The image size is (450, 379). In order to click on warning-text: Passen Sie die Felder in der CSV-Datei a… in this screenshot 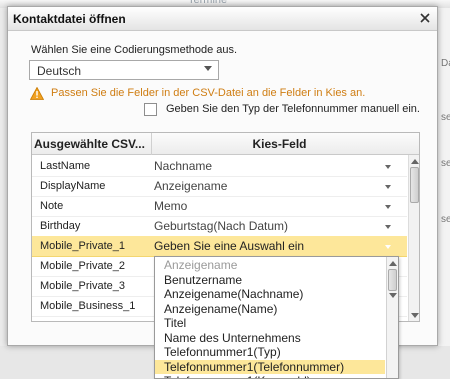, I will do `click(208, 93)`.